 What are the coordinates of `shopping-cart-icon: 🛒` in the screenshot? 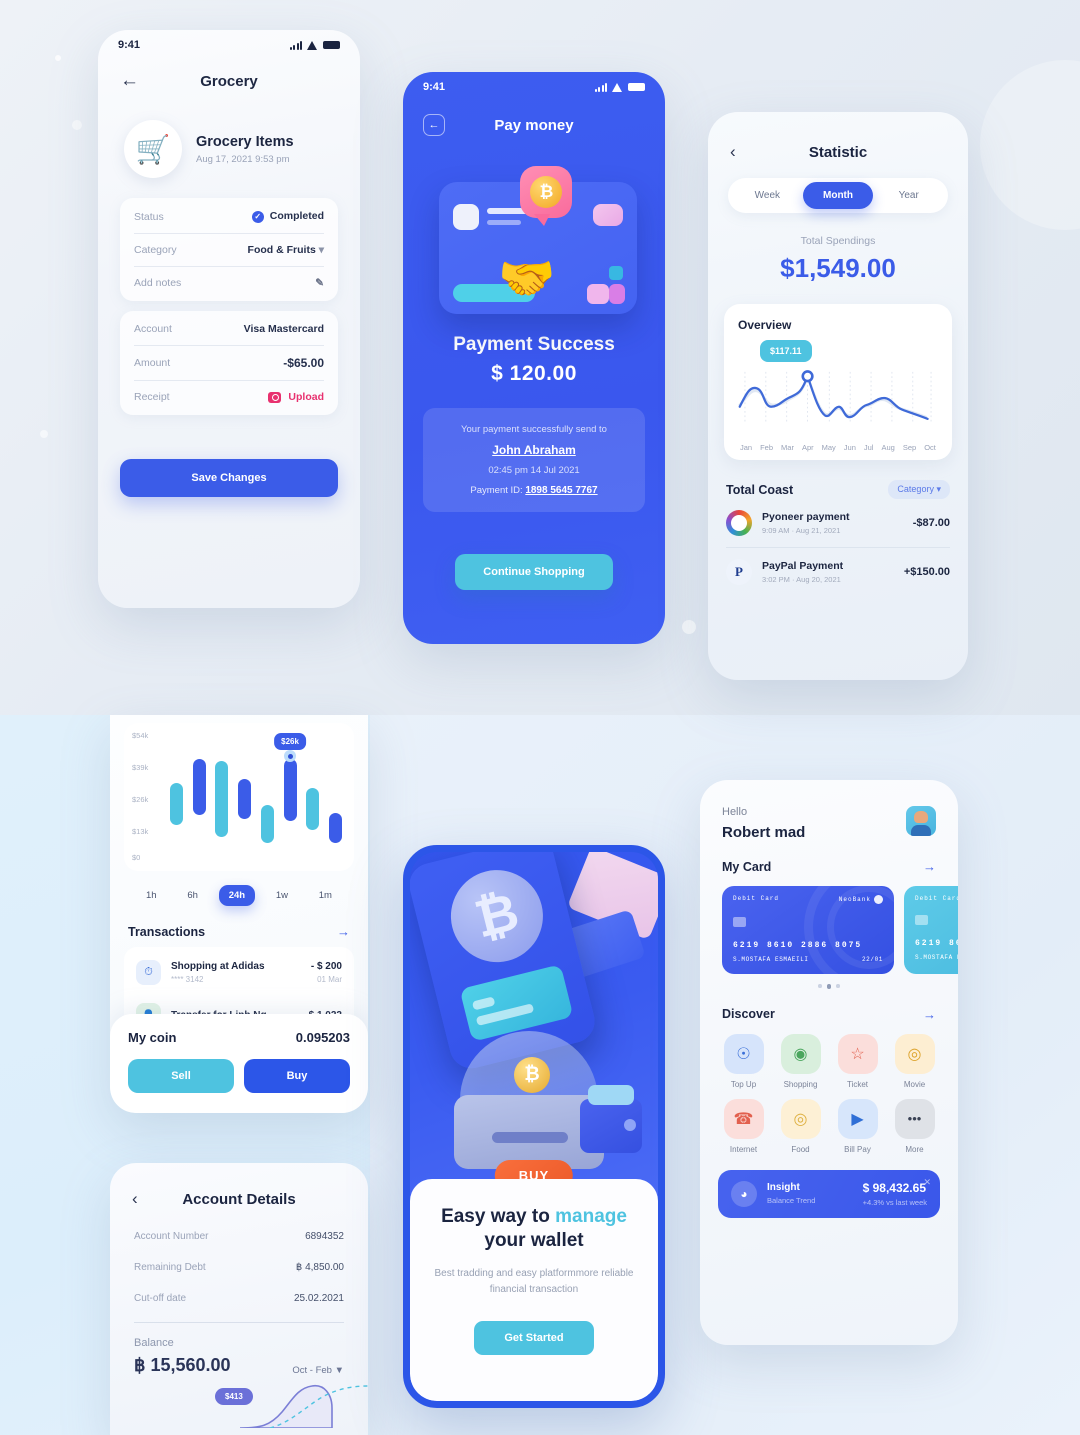 It's located at (153, 149).